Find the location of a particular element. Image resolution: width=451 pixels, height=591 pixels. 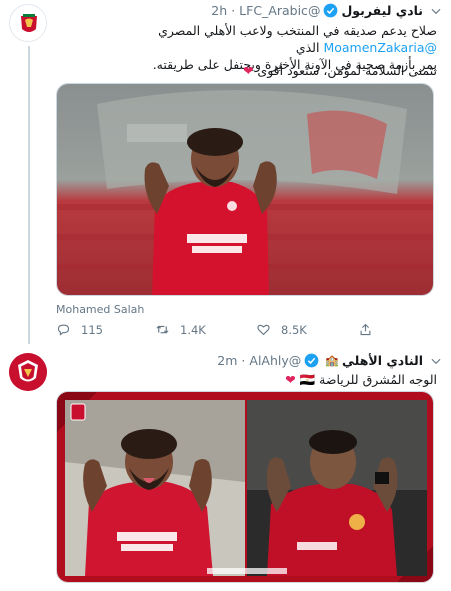

retweet-count: 1.4K is located at coordinates (193, 329).